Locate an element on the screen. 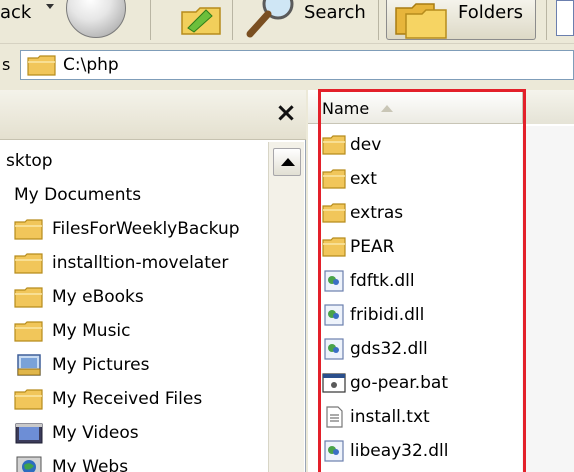  folders-icon is located at coordinates (421, 21).